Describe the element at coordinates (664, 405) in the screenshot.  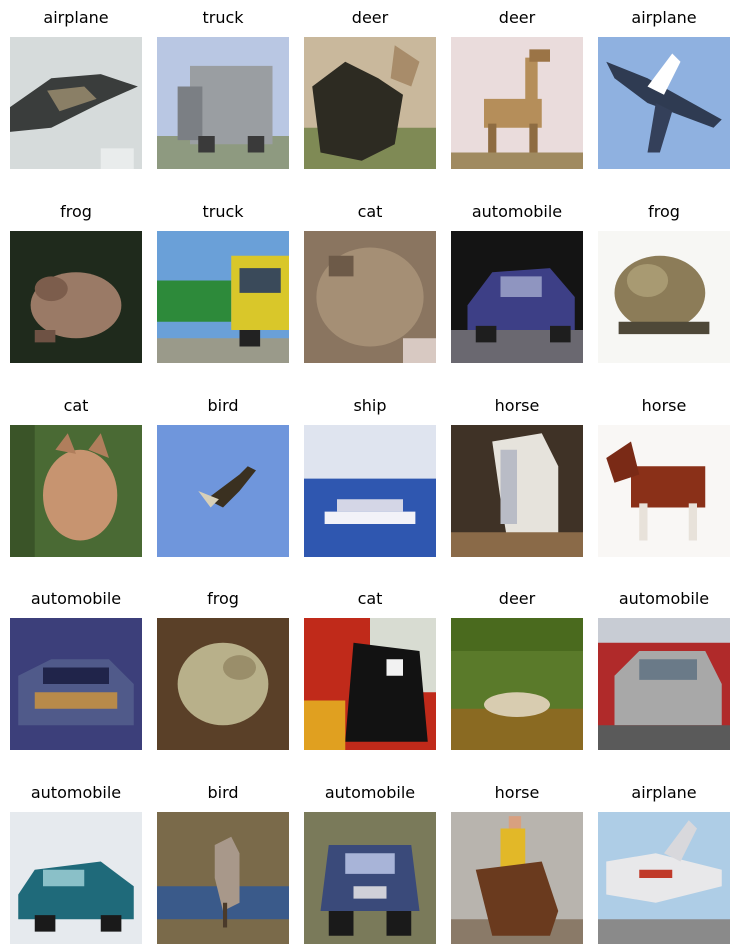
I see `image-label: horse` at that location.